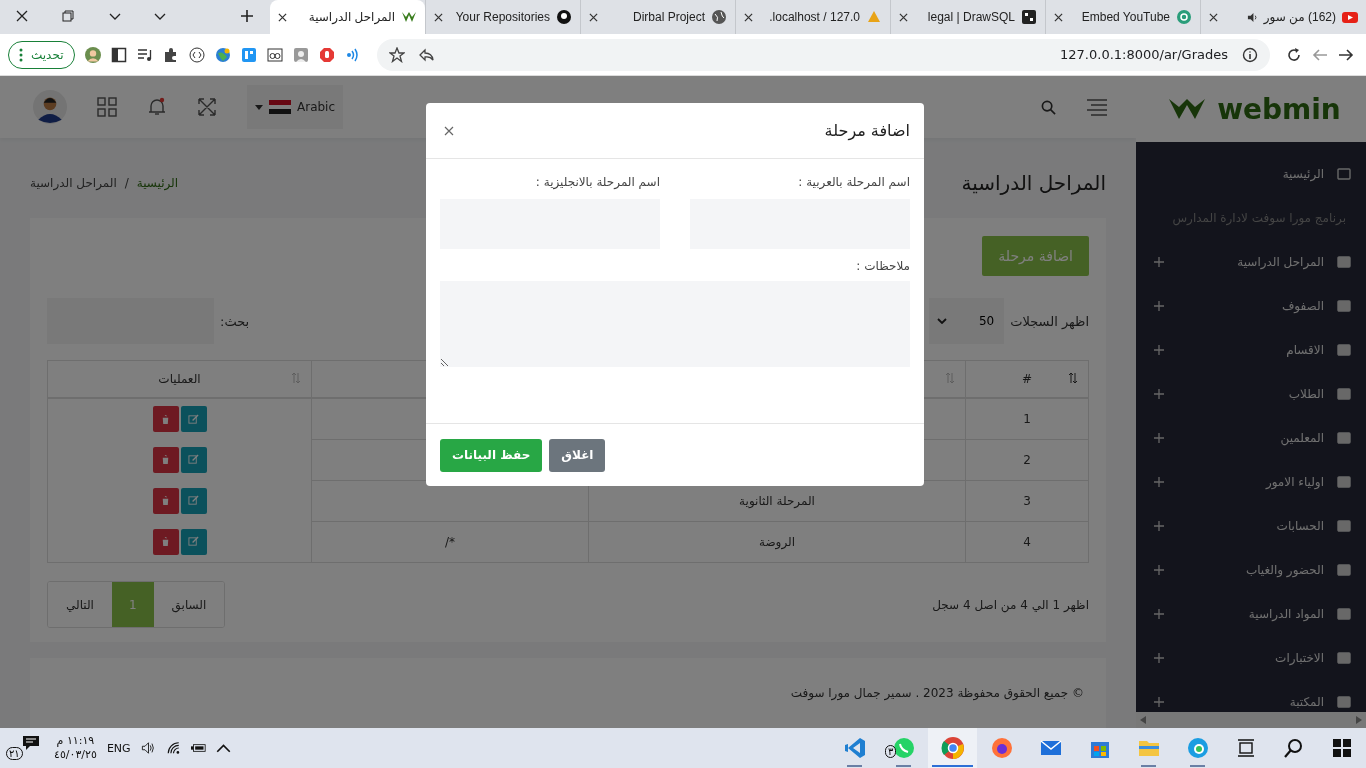 The width and height of the screenshot is (1366, 768). Describe the element at coordinates (1251, 614) in the screenshot. I see `sidebar-item: المواد الدراسية` at that location.